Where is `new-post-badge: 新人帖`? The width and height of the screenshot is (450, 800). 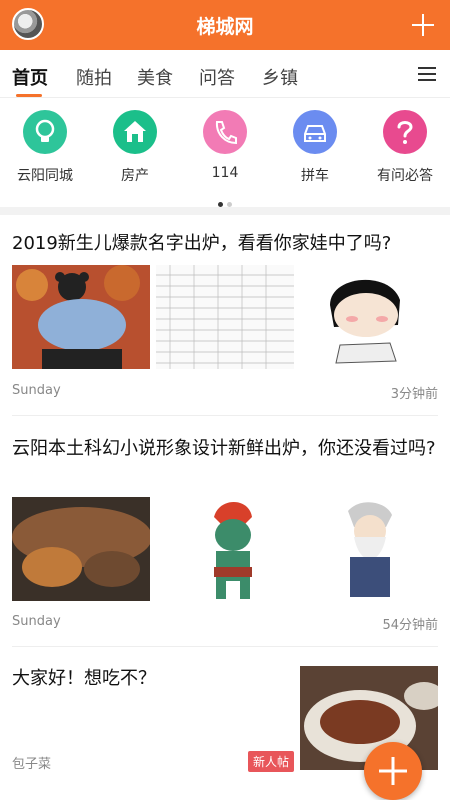
new-post-badge: 新人帖 is located at coordinates (271, 761).